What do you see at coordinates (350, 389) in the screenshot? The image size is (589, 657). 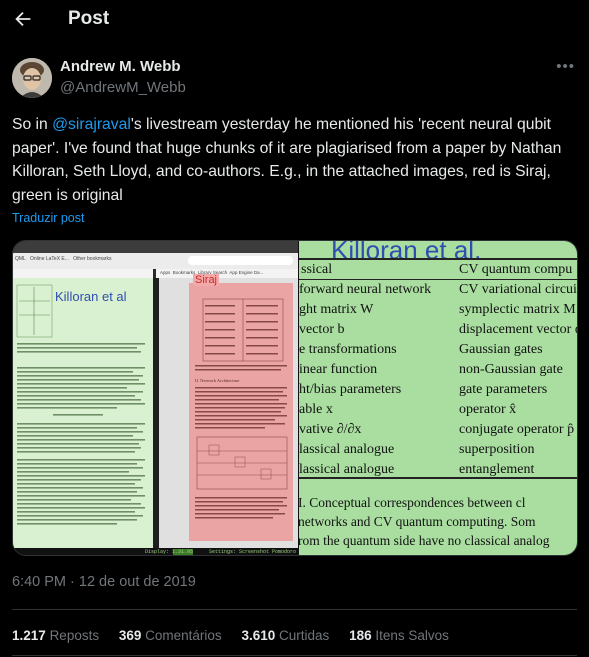 I see `table-cell-classical: ht/bias parameters` at bounding box center [350, 389].